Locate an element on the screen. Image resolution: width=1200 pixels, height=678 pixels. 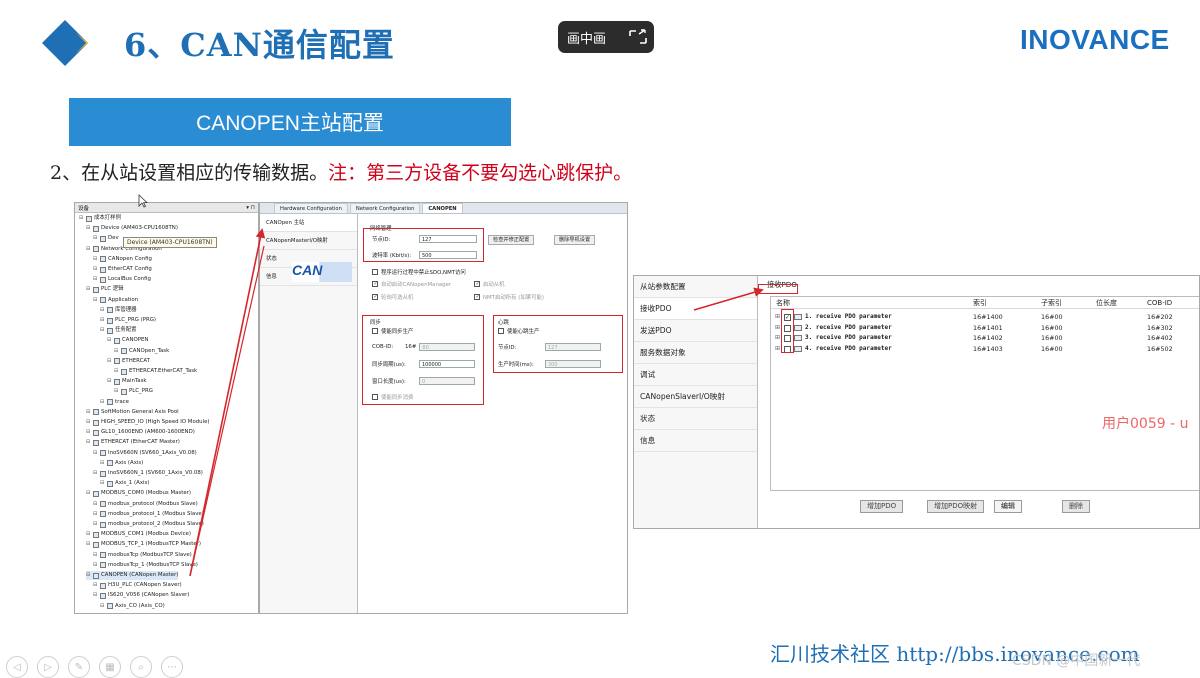
tree-item: ⊟ LocalBus Config is located at coordinates (122, 279).